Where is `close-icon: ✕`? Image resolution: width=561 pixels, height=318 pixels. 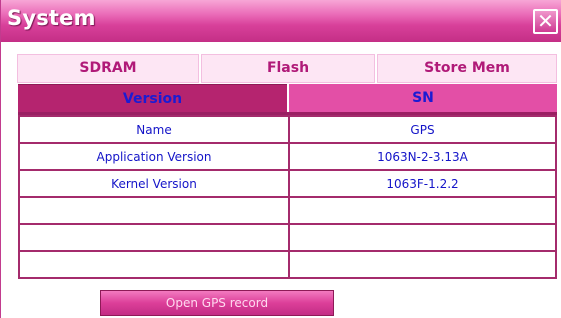 close-icon: ✕ is located at coordinates (545, 21).